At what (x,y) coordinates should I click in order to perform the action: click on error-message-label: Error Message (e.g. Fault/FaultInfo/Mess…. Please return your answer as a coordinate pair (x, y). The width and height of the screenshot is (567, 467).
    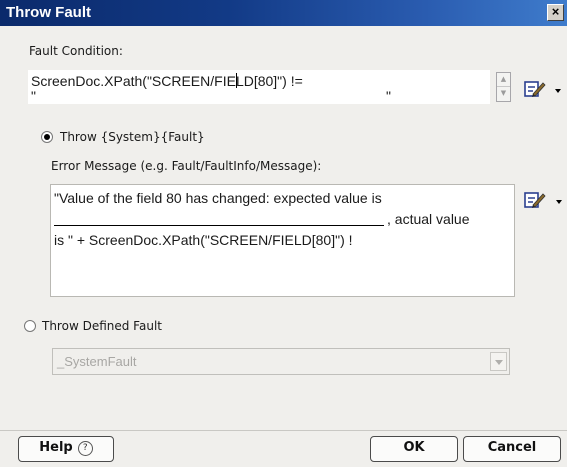
    Looking at the image, I should click on (186, 166).